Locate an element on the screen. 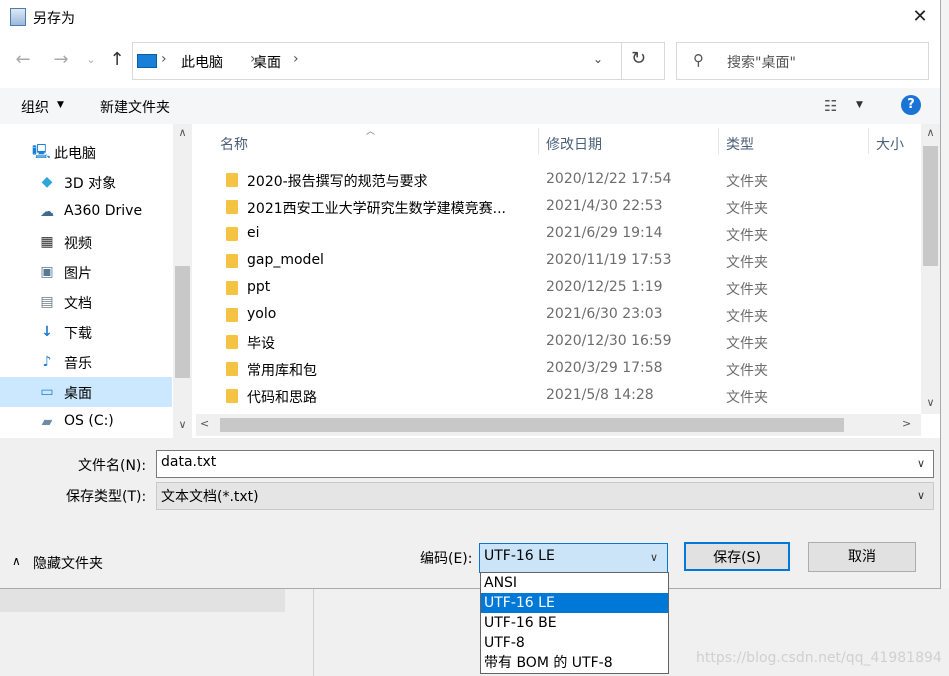 The width and height of the screenshot is (949, 676). close-button: ✕ is located at coordinates (920, 17).